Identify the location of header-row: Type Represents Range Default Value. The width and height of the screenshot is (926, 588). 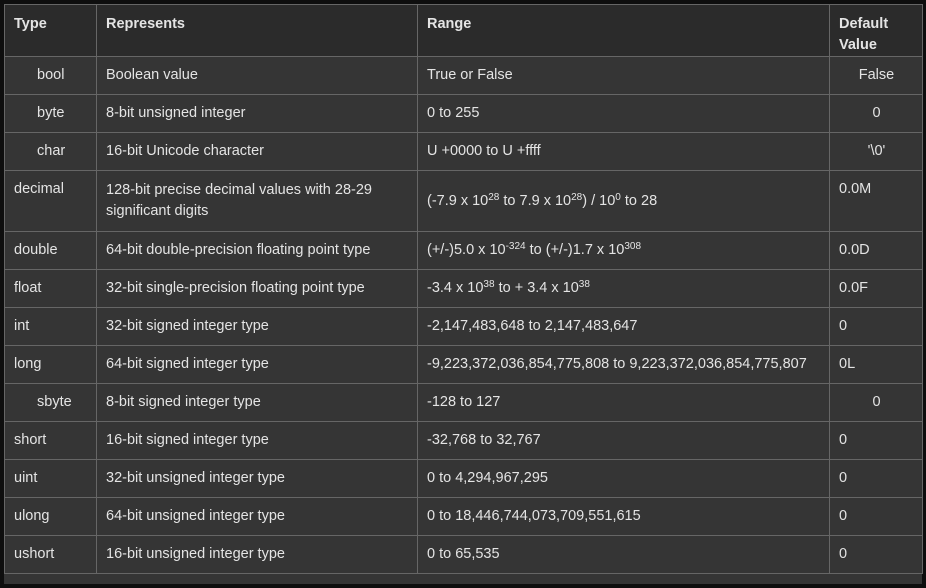
(463, 30).